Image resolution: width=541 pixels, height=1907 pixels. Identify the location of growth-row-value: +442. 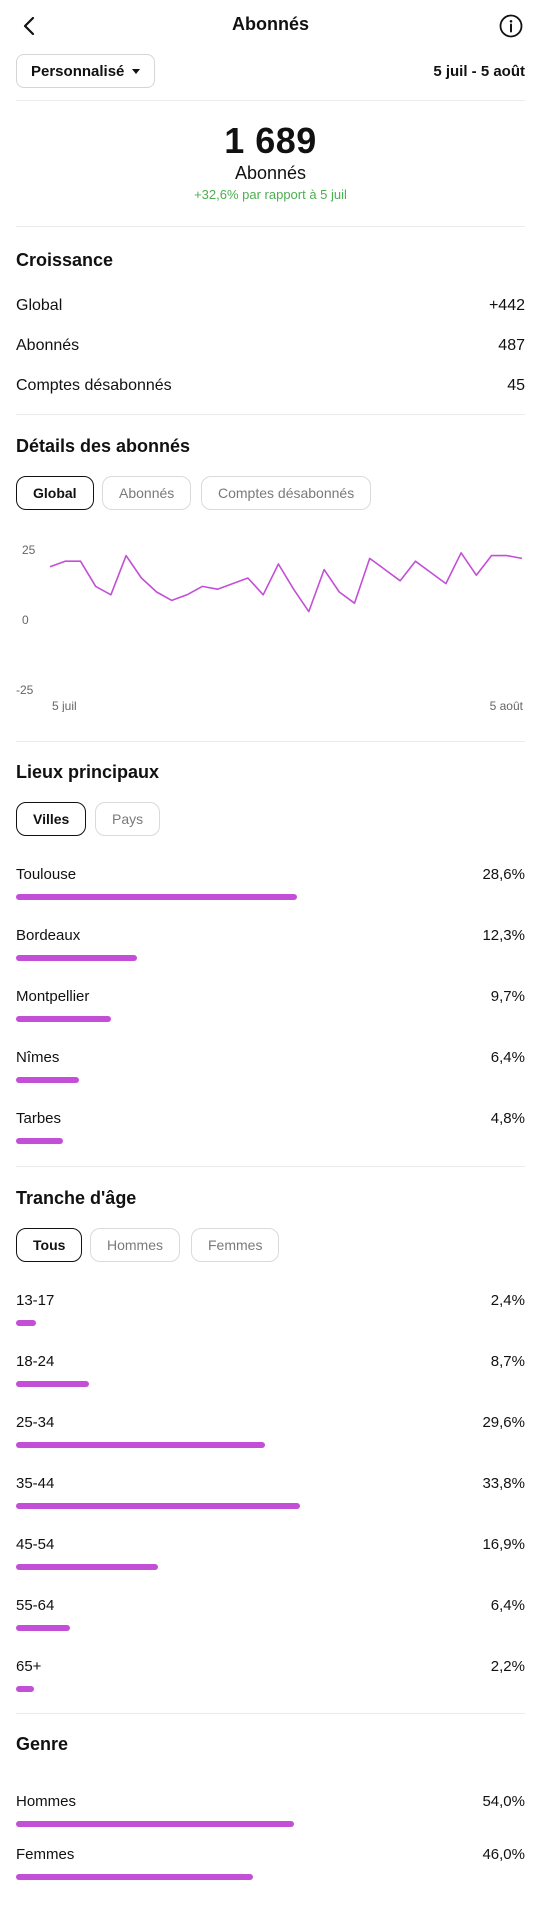
(506, 305).